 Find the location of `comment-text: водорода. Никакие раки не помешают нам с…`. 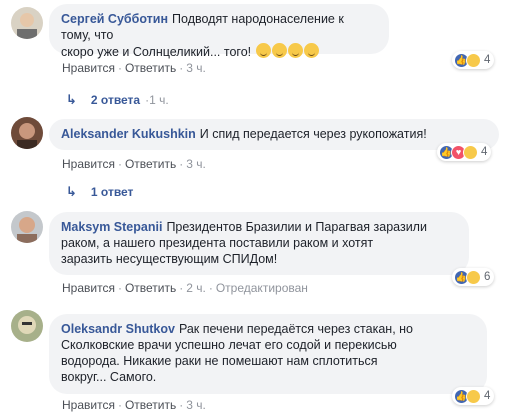

comment-text: водорода. Никакие раки не помешают нам с… is located at coordinates (219, 361).